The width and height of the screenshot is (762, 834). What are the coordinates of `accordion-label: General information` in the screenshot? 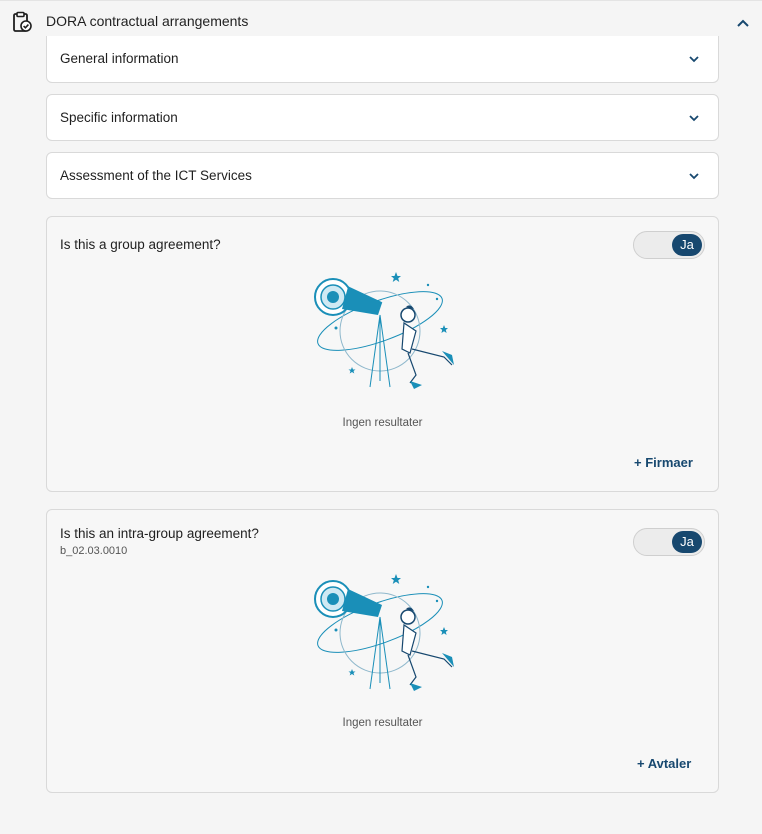 It's located at (119, 58).